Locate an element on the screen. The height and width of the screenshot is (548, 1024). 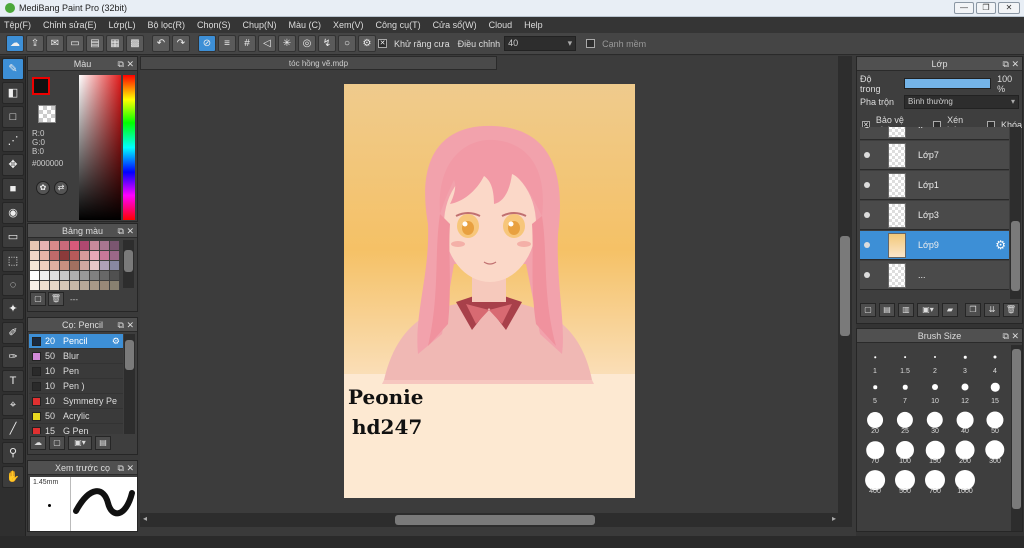
restore-button: ❐ is located at coordinates (986, 8).